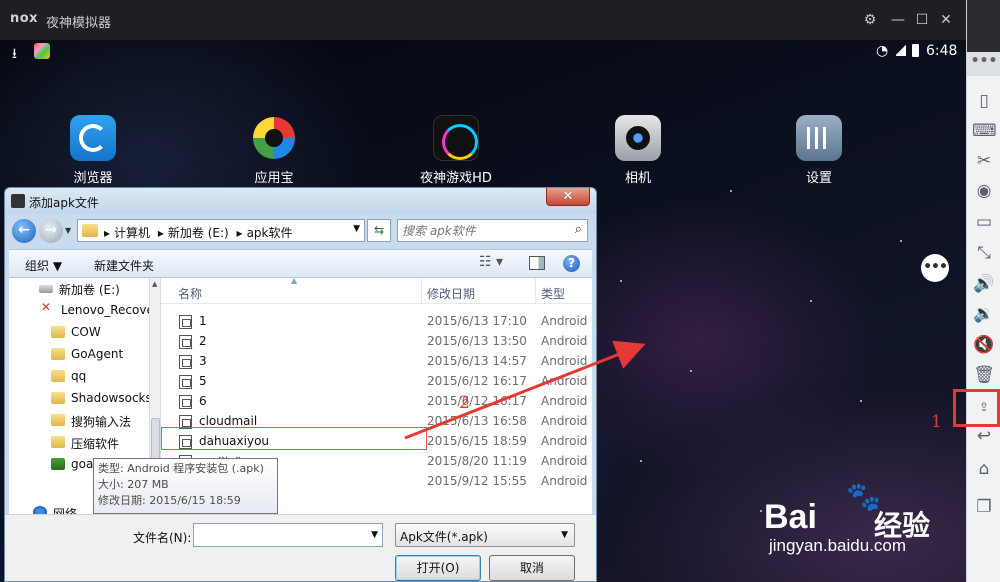 This screenshot has height=582, width=1000. I want to click on file-row: 3 2015/6/13 14:57 Android, so click(376, 362).